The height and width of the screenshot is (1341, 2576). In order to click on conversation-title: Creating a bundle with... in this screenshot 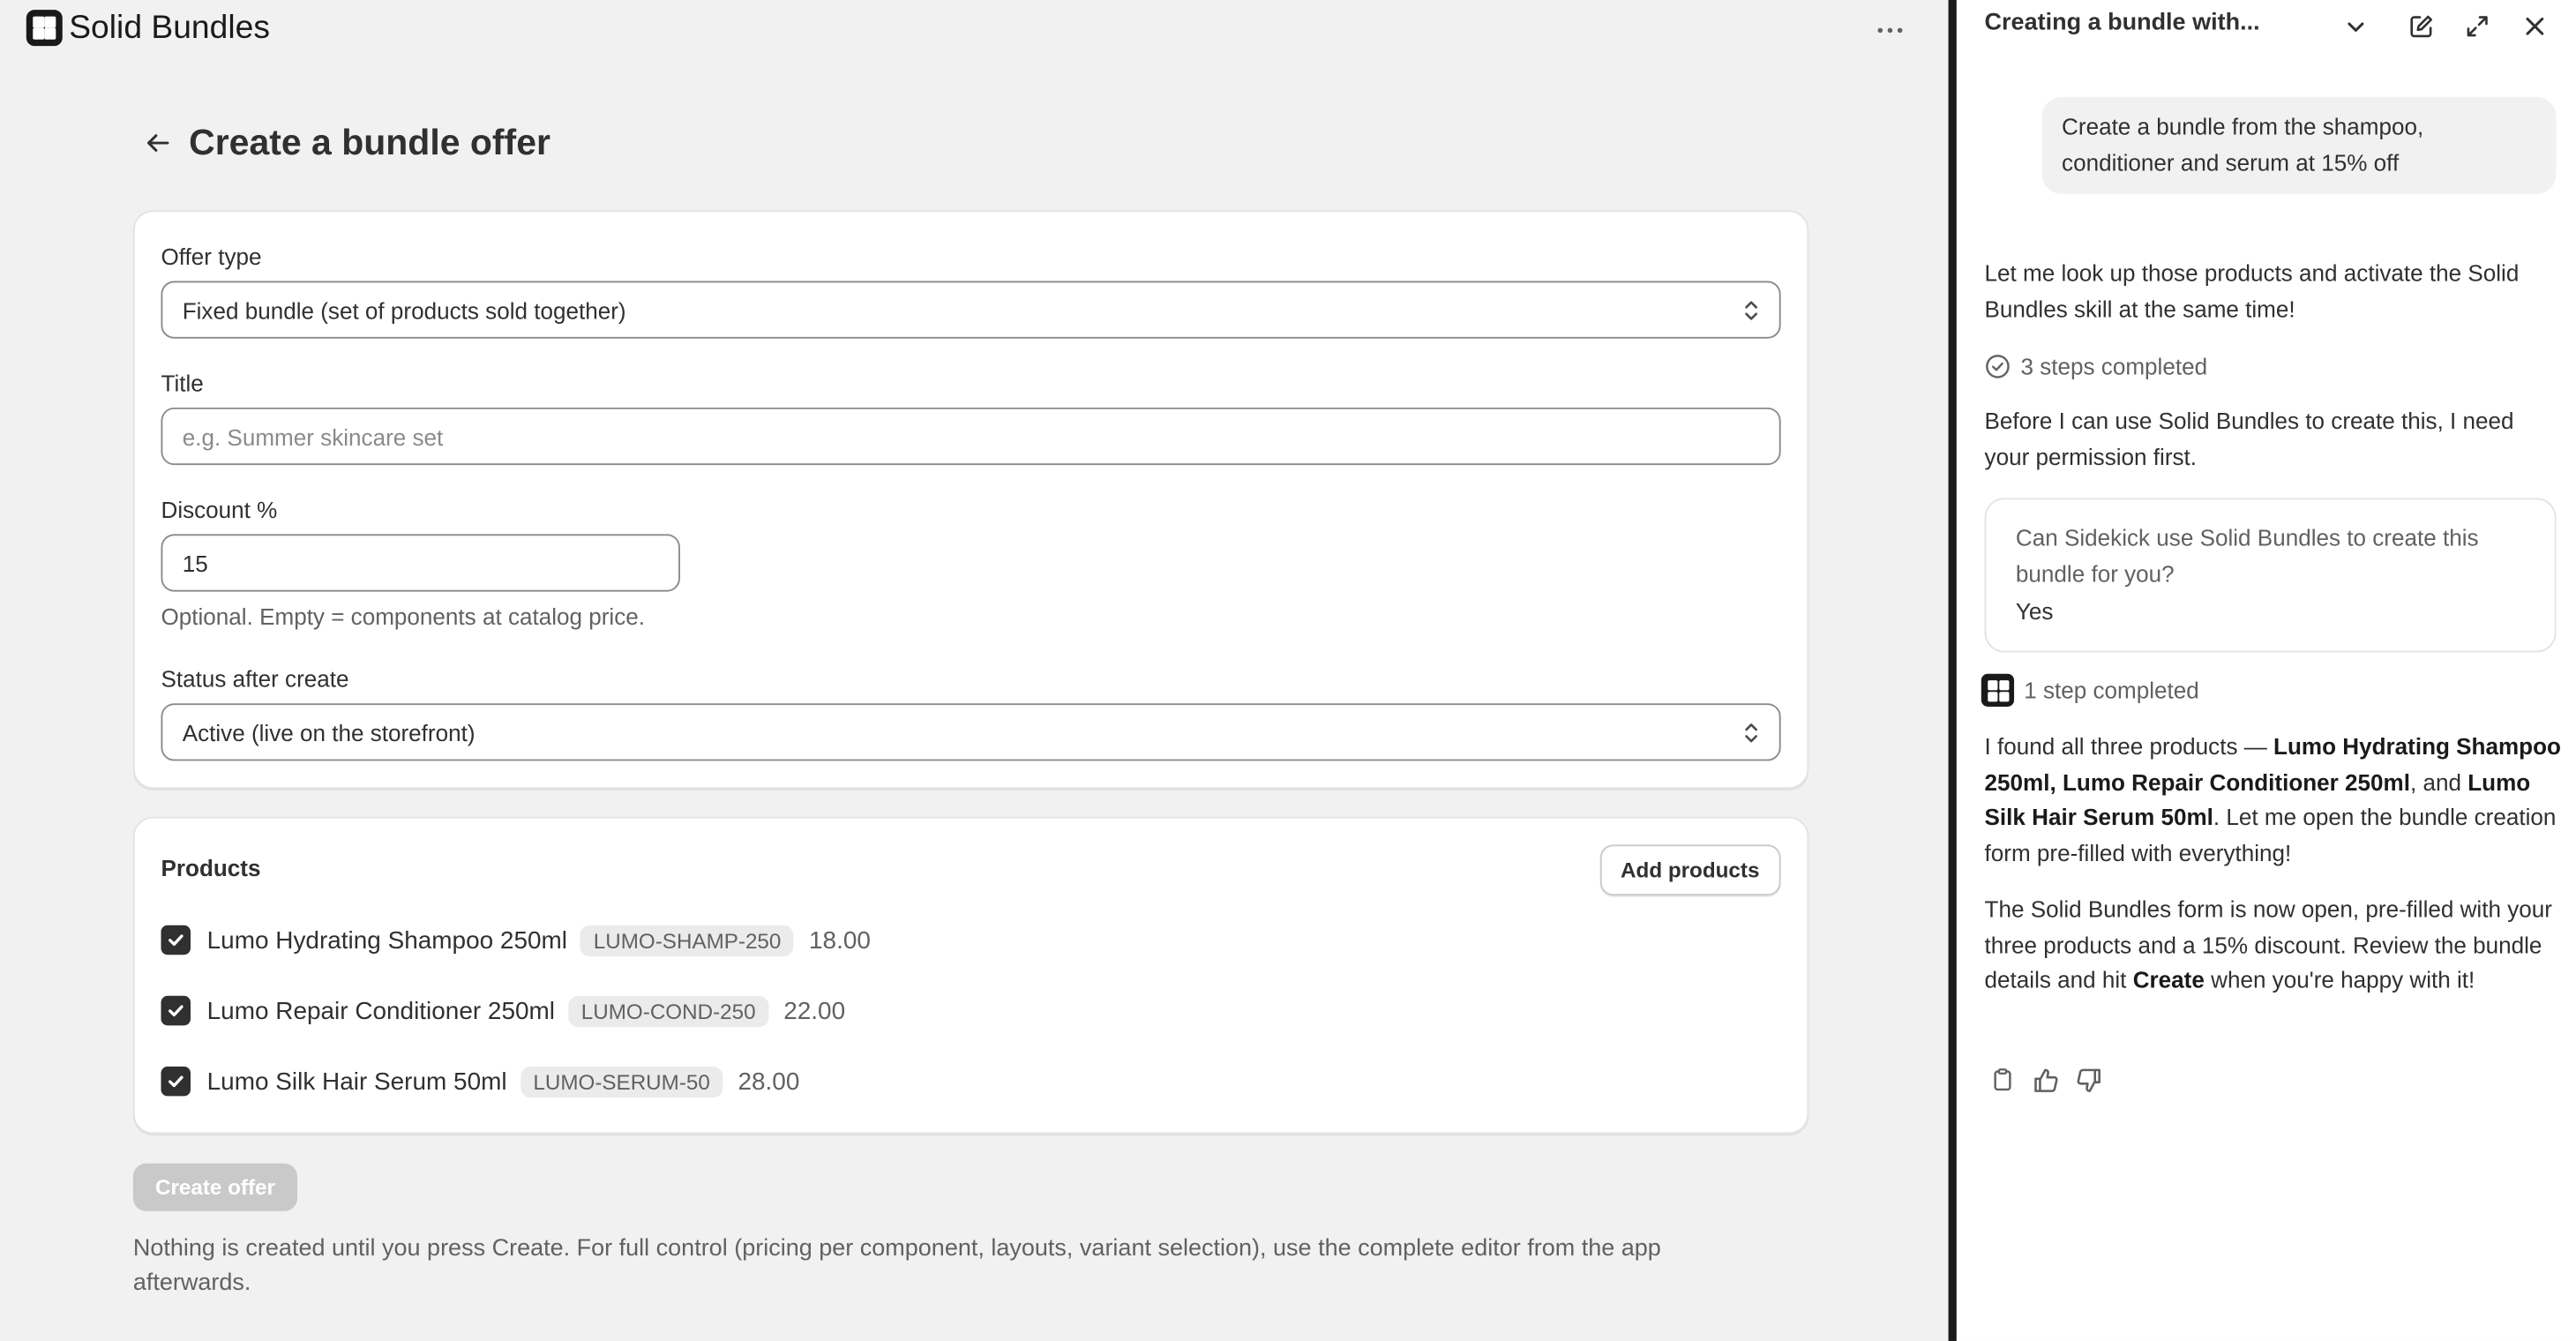, I will do `click(2122, 23)`.